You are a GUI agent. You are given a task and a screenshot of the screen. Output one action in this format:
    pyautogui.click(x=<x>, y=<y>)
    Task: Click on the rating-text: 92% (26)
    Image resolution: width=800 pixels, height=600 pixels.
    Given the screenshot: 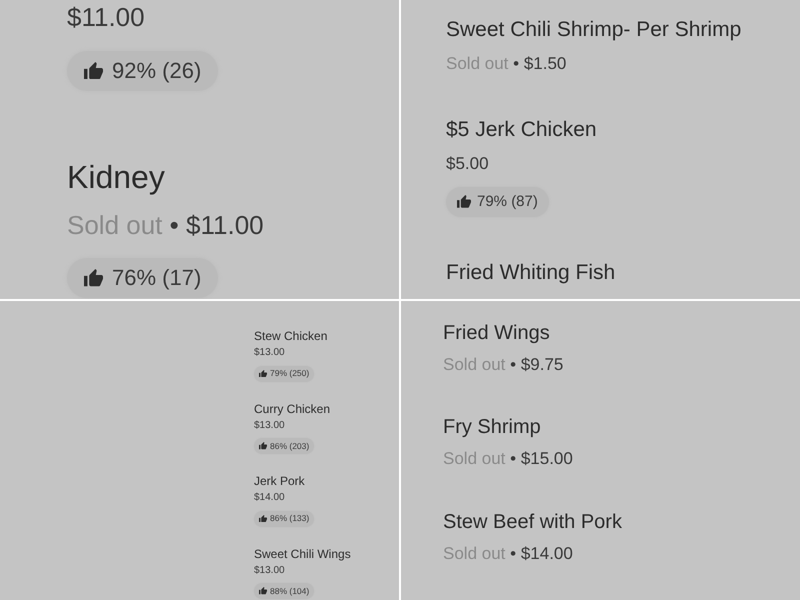 What is the action you would take?
    pyautogui.click(x=157, y=71)
    